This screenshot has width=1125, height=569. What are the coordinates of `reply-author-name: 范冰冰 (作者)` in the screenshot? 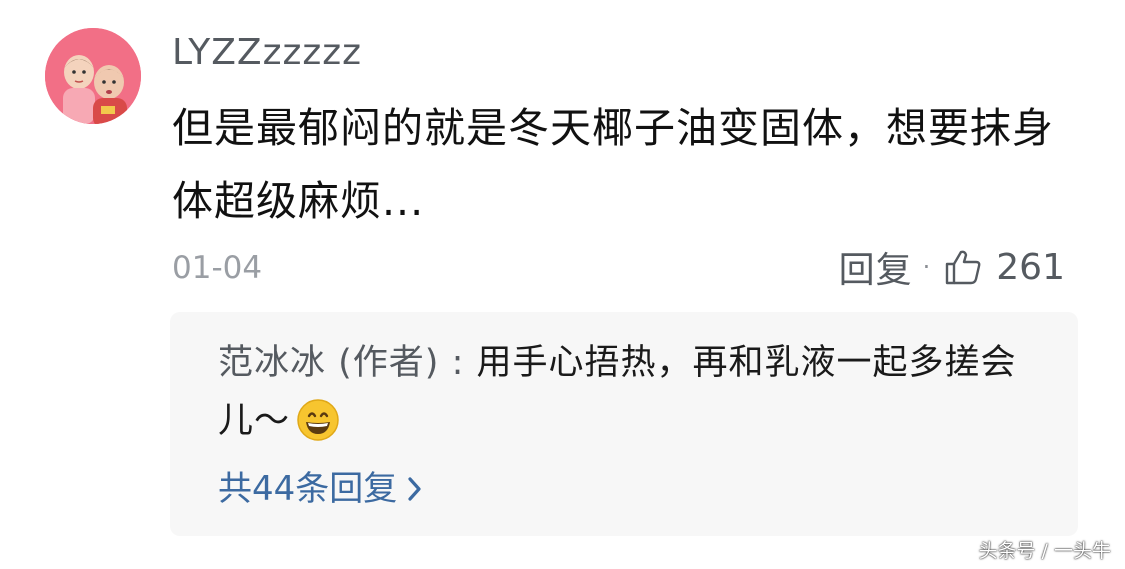 It's located at (328, 363).